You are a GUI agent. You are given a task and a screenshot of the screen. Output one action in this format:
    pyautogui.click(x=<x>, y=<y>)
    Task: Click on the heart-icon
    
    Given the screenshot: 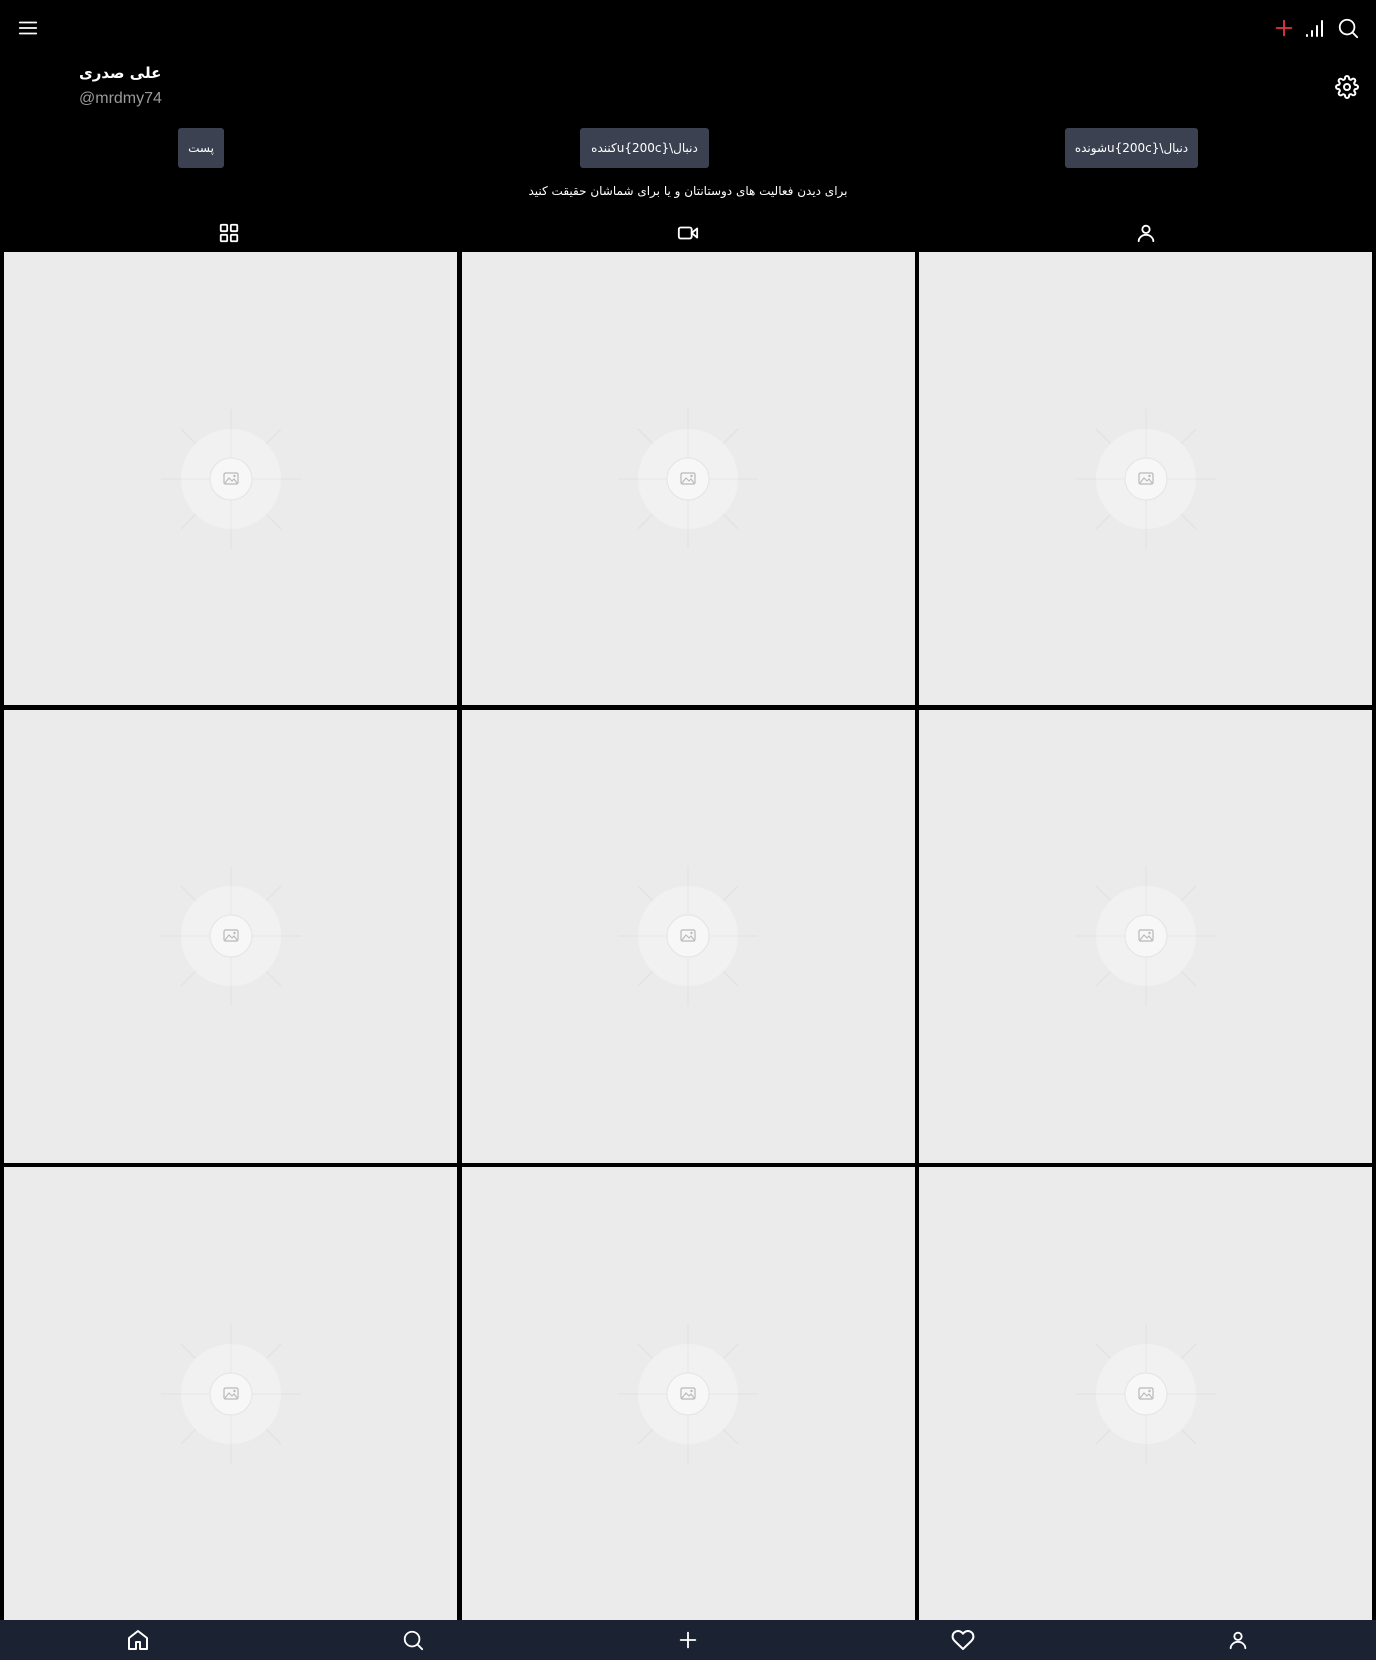 What is the action you would take?
    pyautogui.click(x=963, y=1640)
    